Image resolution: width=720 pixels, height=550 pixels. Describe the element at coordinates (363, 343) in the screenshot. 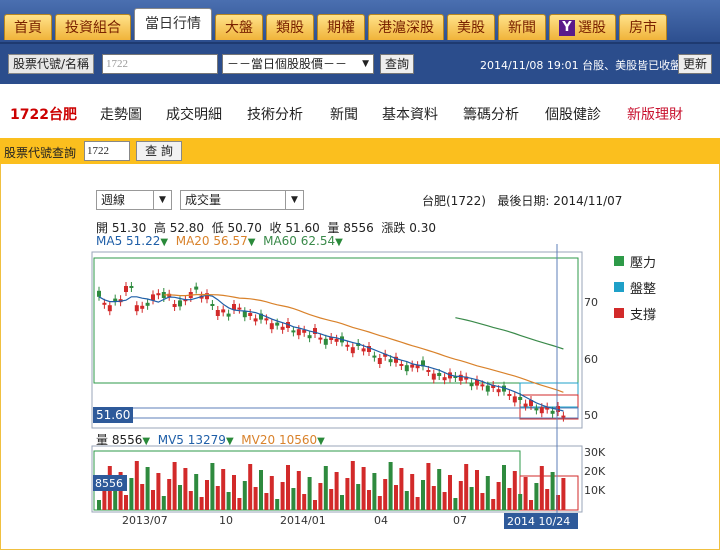

I see `ma20-line` at that location.